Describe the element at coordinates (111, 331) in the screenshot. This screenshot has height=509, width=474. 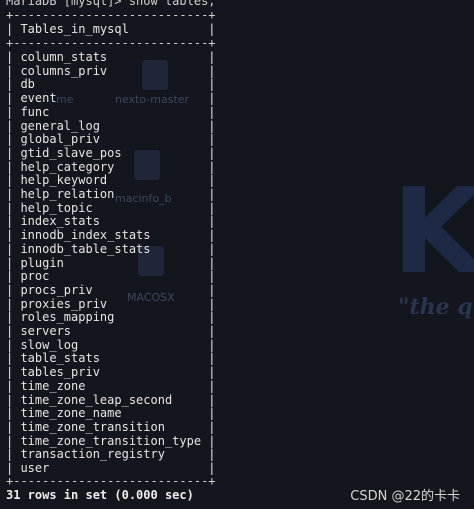
I see `table-row: | servers |` at that location.